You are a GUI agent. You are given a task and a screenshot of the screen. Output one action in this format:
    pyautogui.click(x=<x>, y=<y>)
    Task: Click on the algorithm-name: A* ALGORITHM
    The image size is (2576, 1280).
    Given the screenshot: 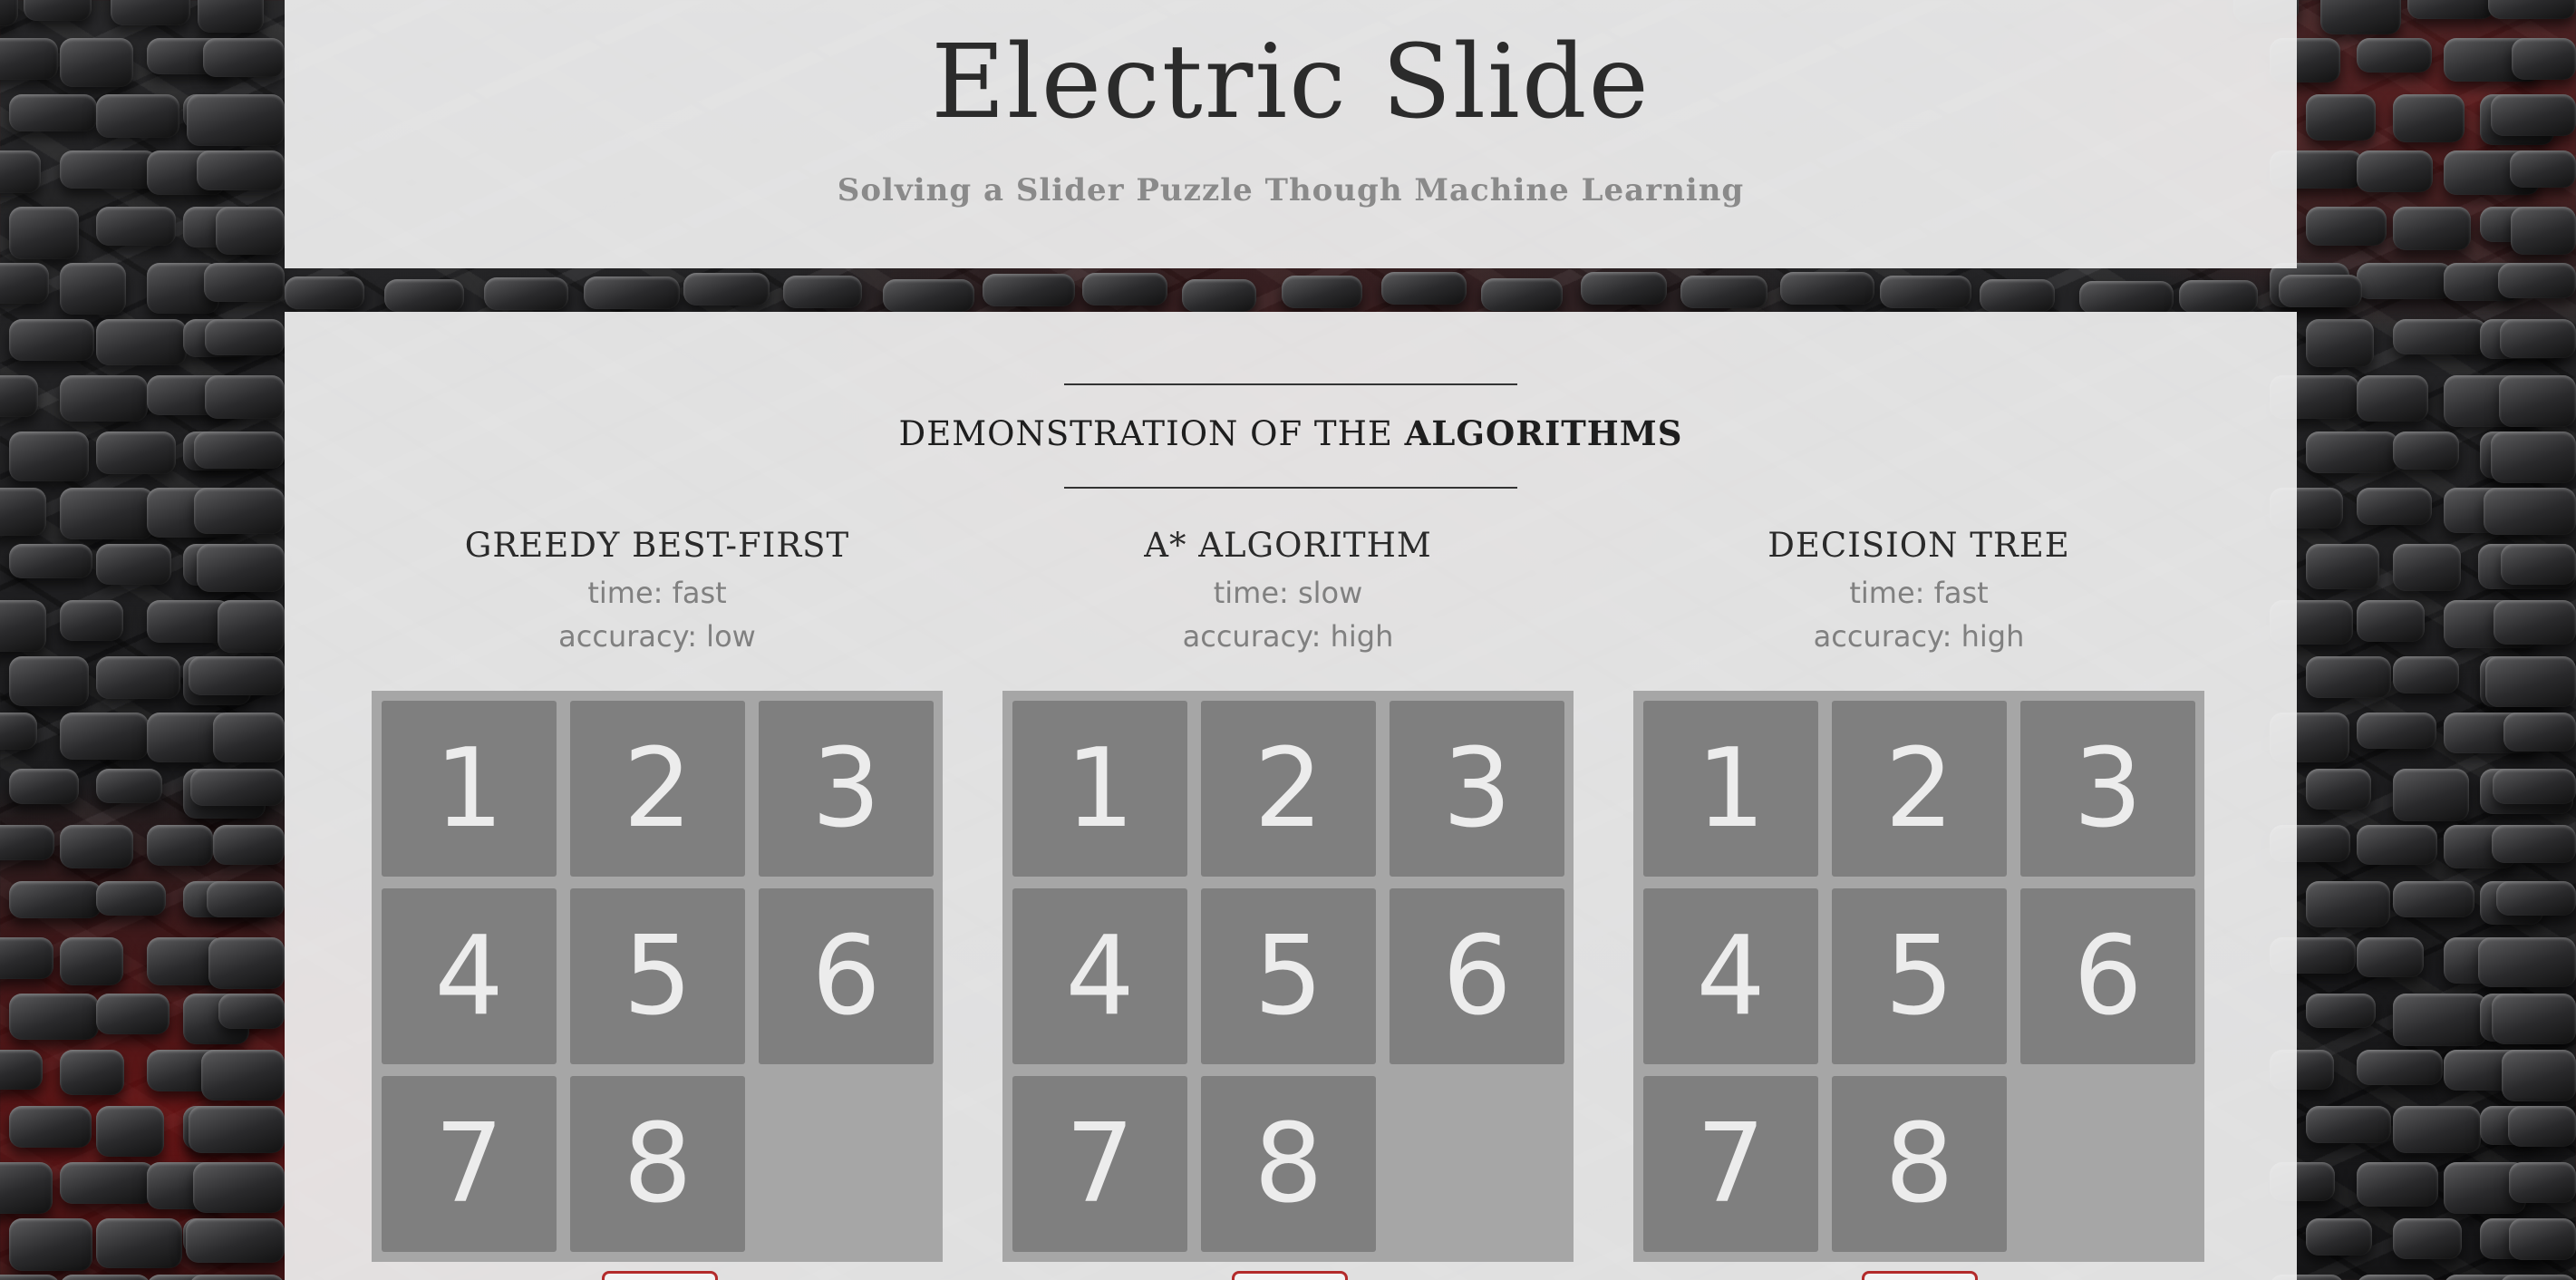 What is the action you would take?
    pyautogui.click(x=1288, y=545)
    